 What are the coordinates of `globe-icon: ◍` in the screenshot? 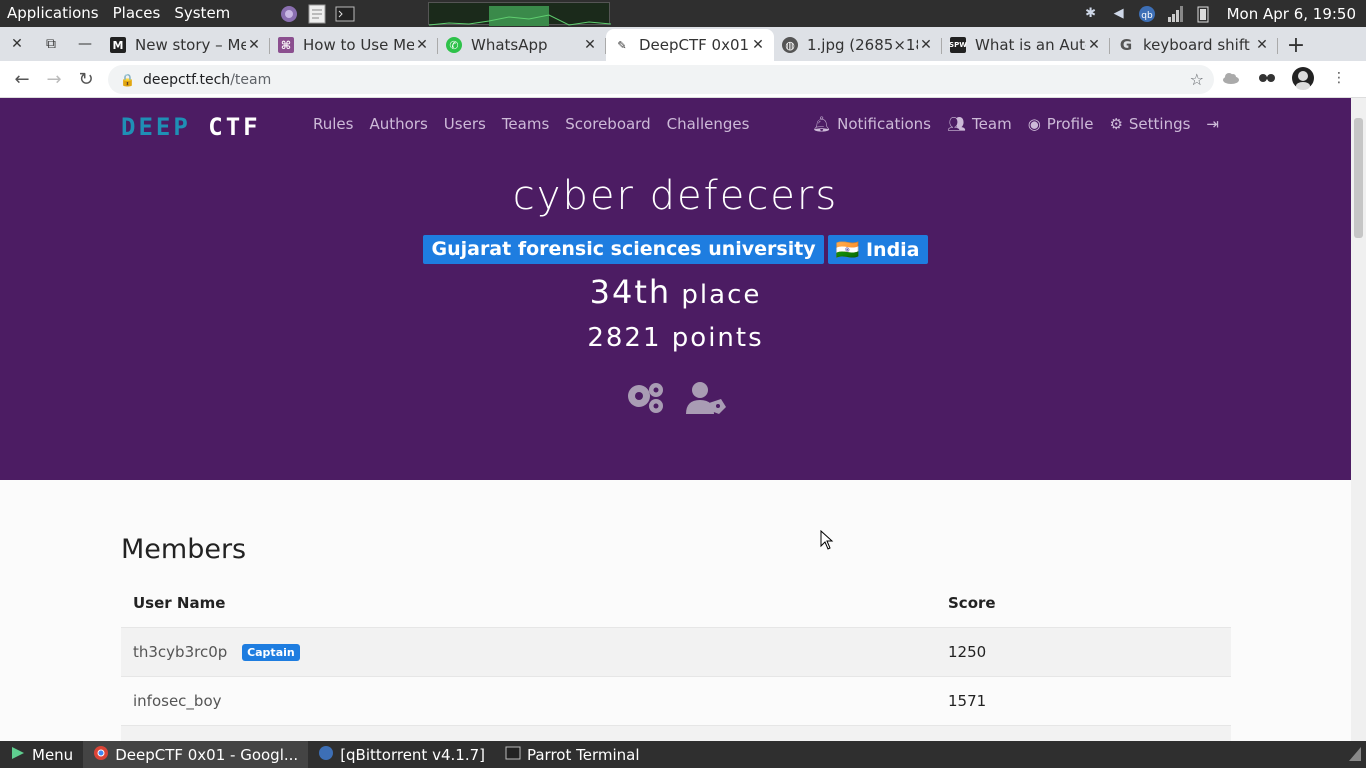 It's located at (790, 45).